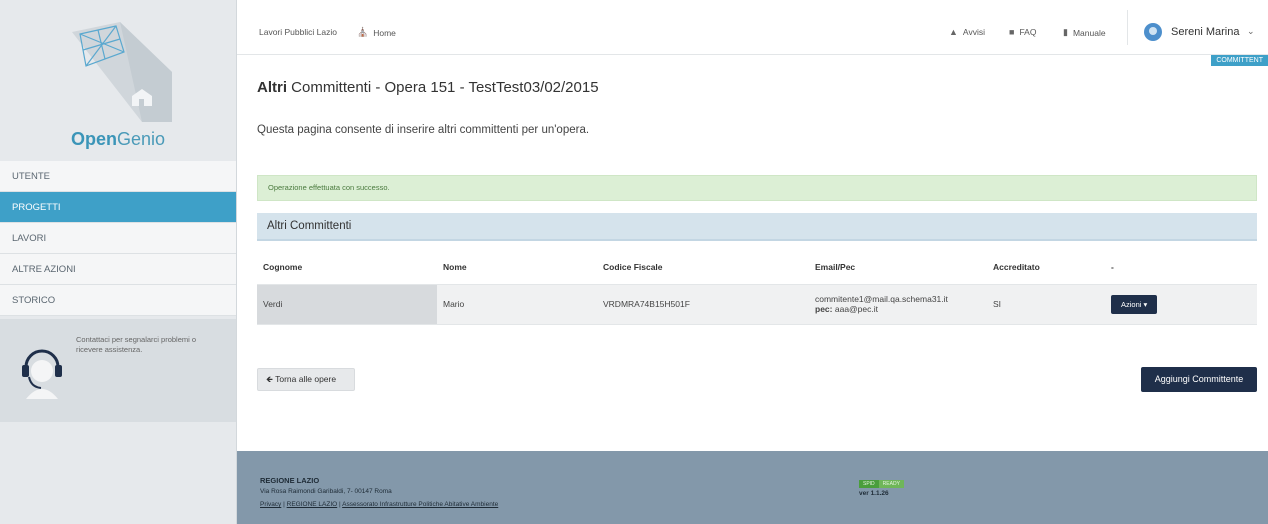  What do you see at coordinates (118, 176) in the screenshot?
I see `sidebar-item-utente: UTENTE` at bounding box center [118, 176].